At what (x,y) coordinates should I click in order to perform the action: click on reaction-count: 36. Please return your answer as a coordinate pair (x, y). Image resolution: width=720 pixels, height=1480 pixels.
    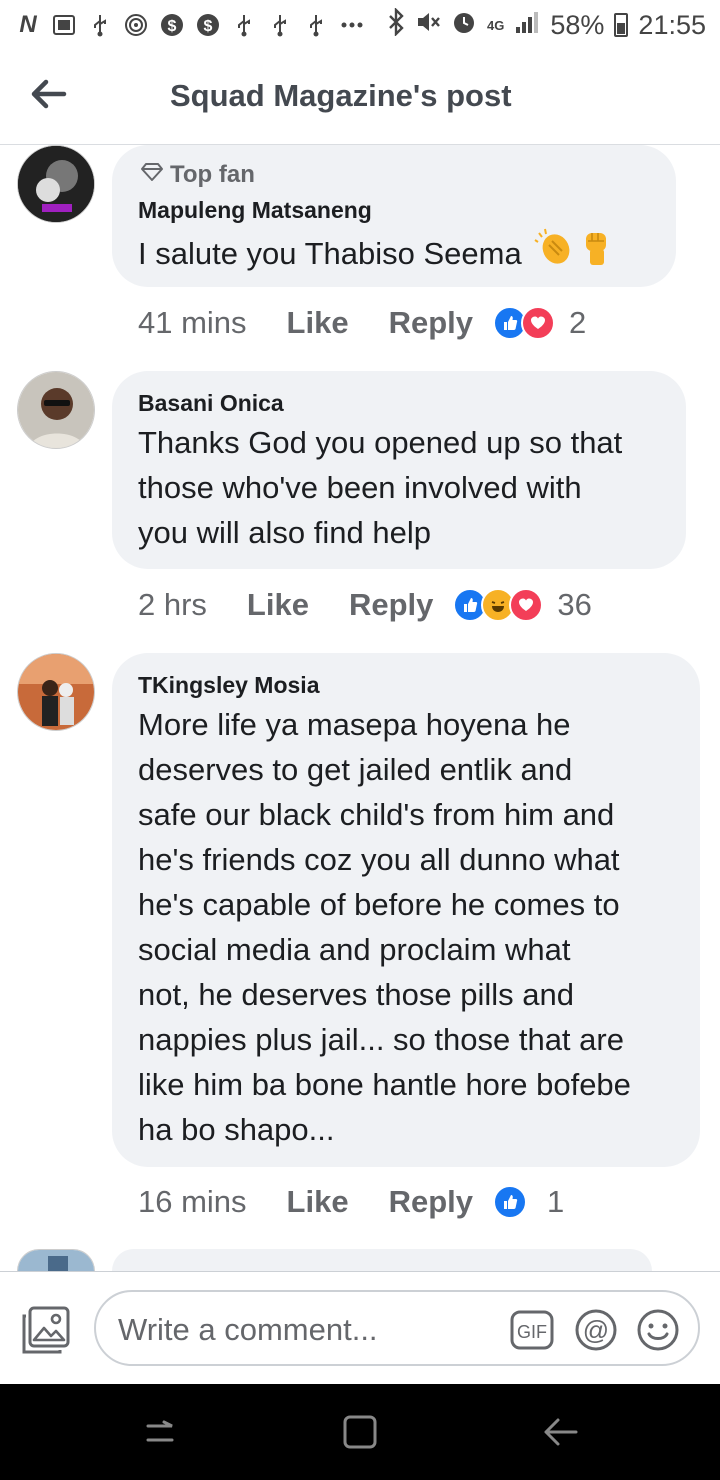
    Looking at the image, I should click on (574, 604).